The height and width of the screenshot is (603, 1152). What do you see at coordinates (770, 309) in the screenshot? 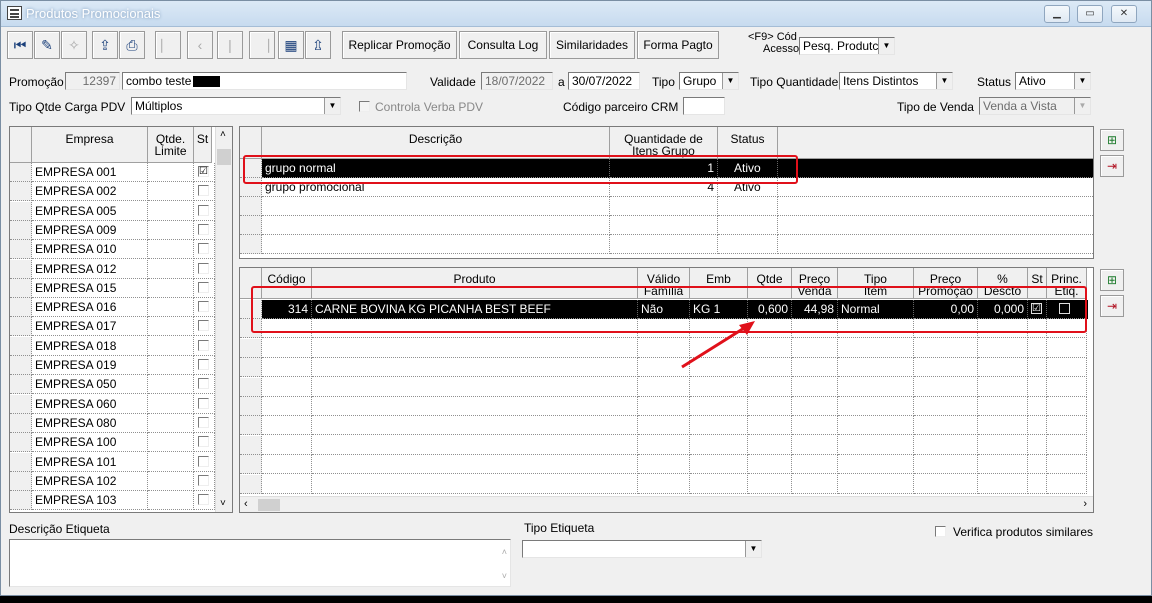
I see `produto-qtde-cell: 0,600` at bounding box center [770, 309].